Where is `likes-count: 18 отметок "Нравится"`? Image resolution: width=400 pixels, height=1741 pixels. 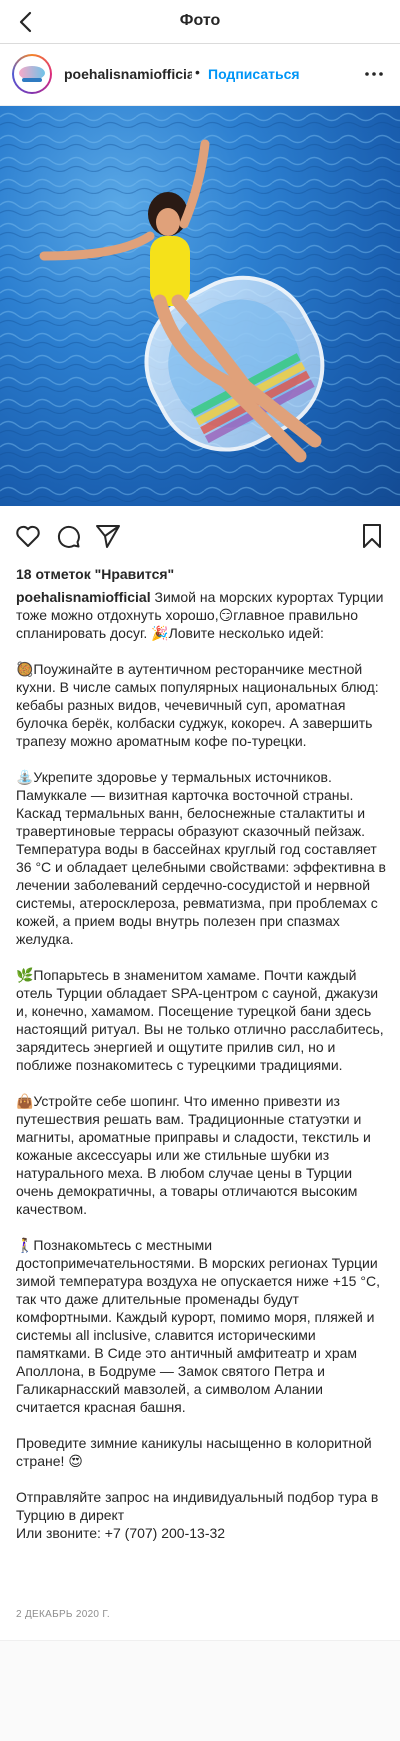 likes-count: 18 отметок "Нравится" is located at coordinates (95, 574).